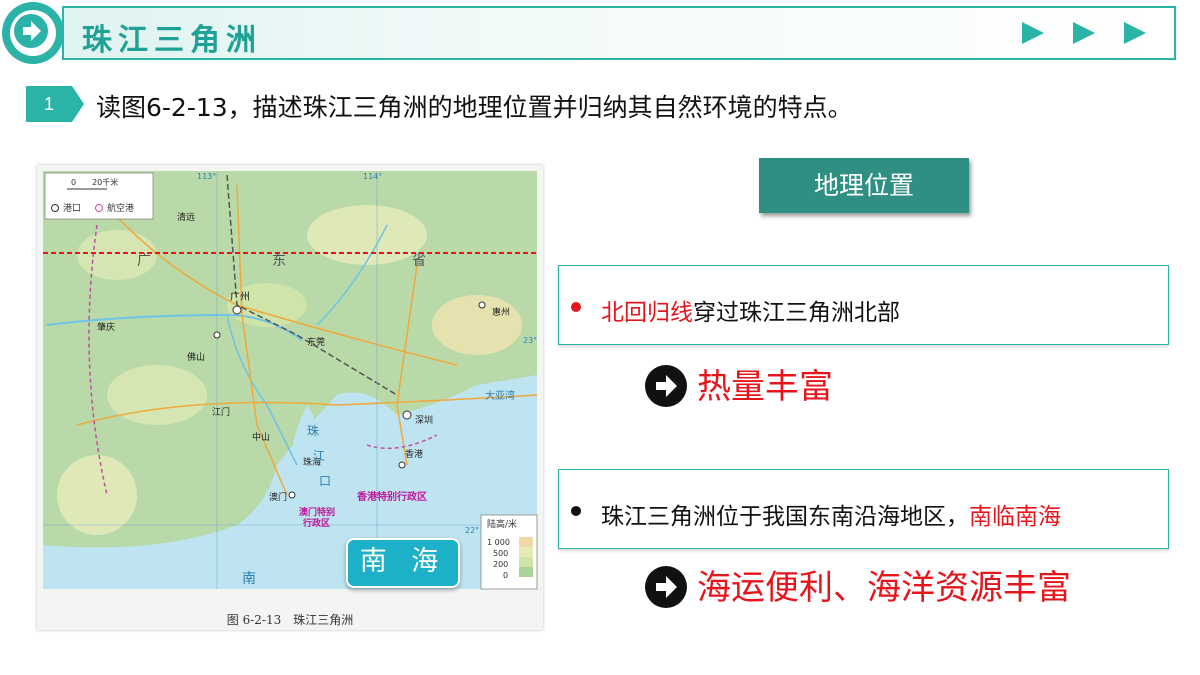 The image size is (1200, 675). Describe the element at coordinates (796, 313) in the screenshot. I see `tropic-rest: 穿过珠江三角洲北部` at that location.